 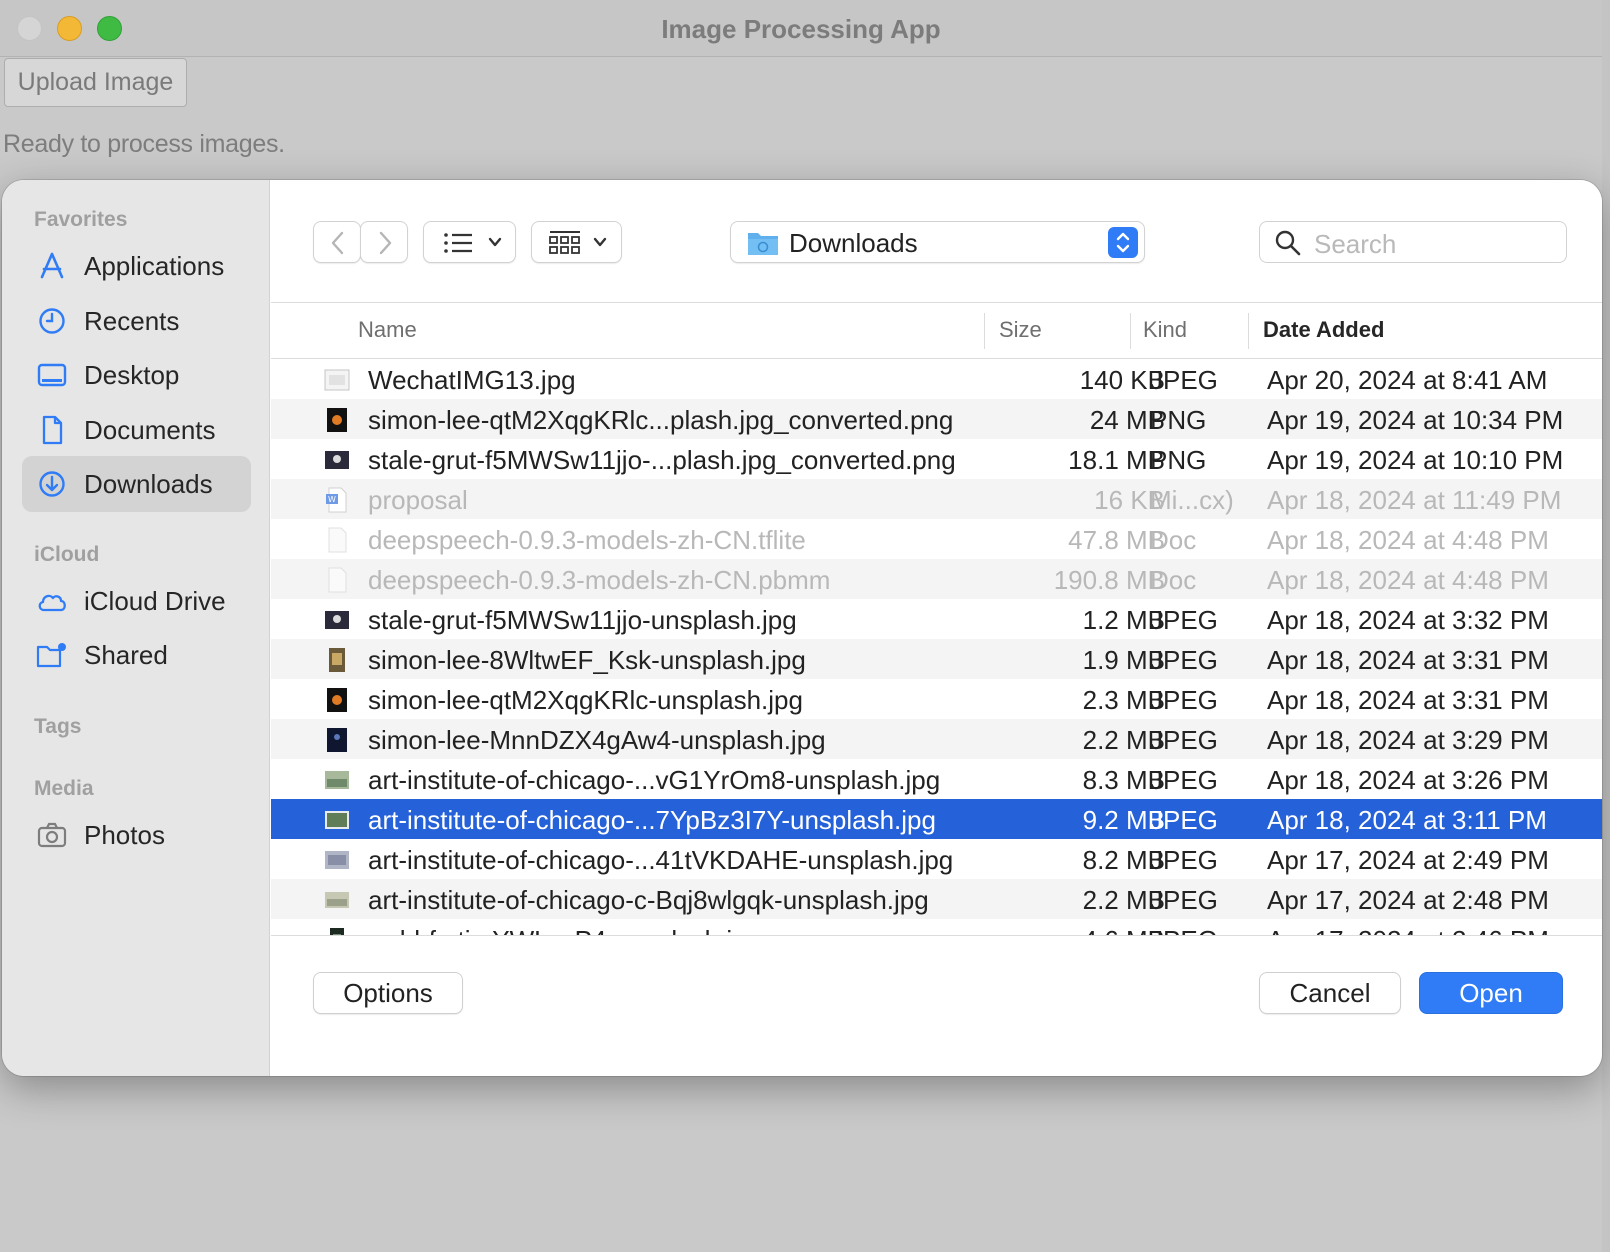 I want to click on column-date-header: Date Added, so click(x=1323, y=330).